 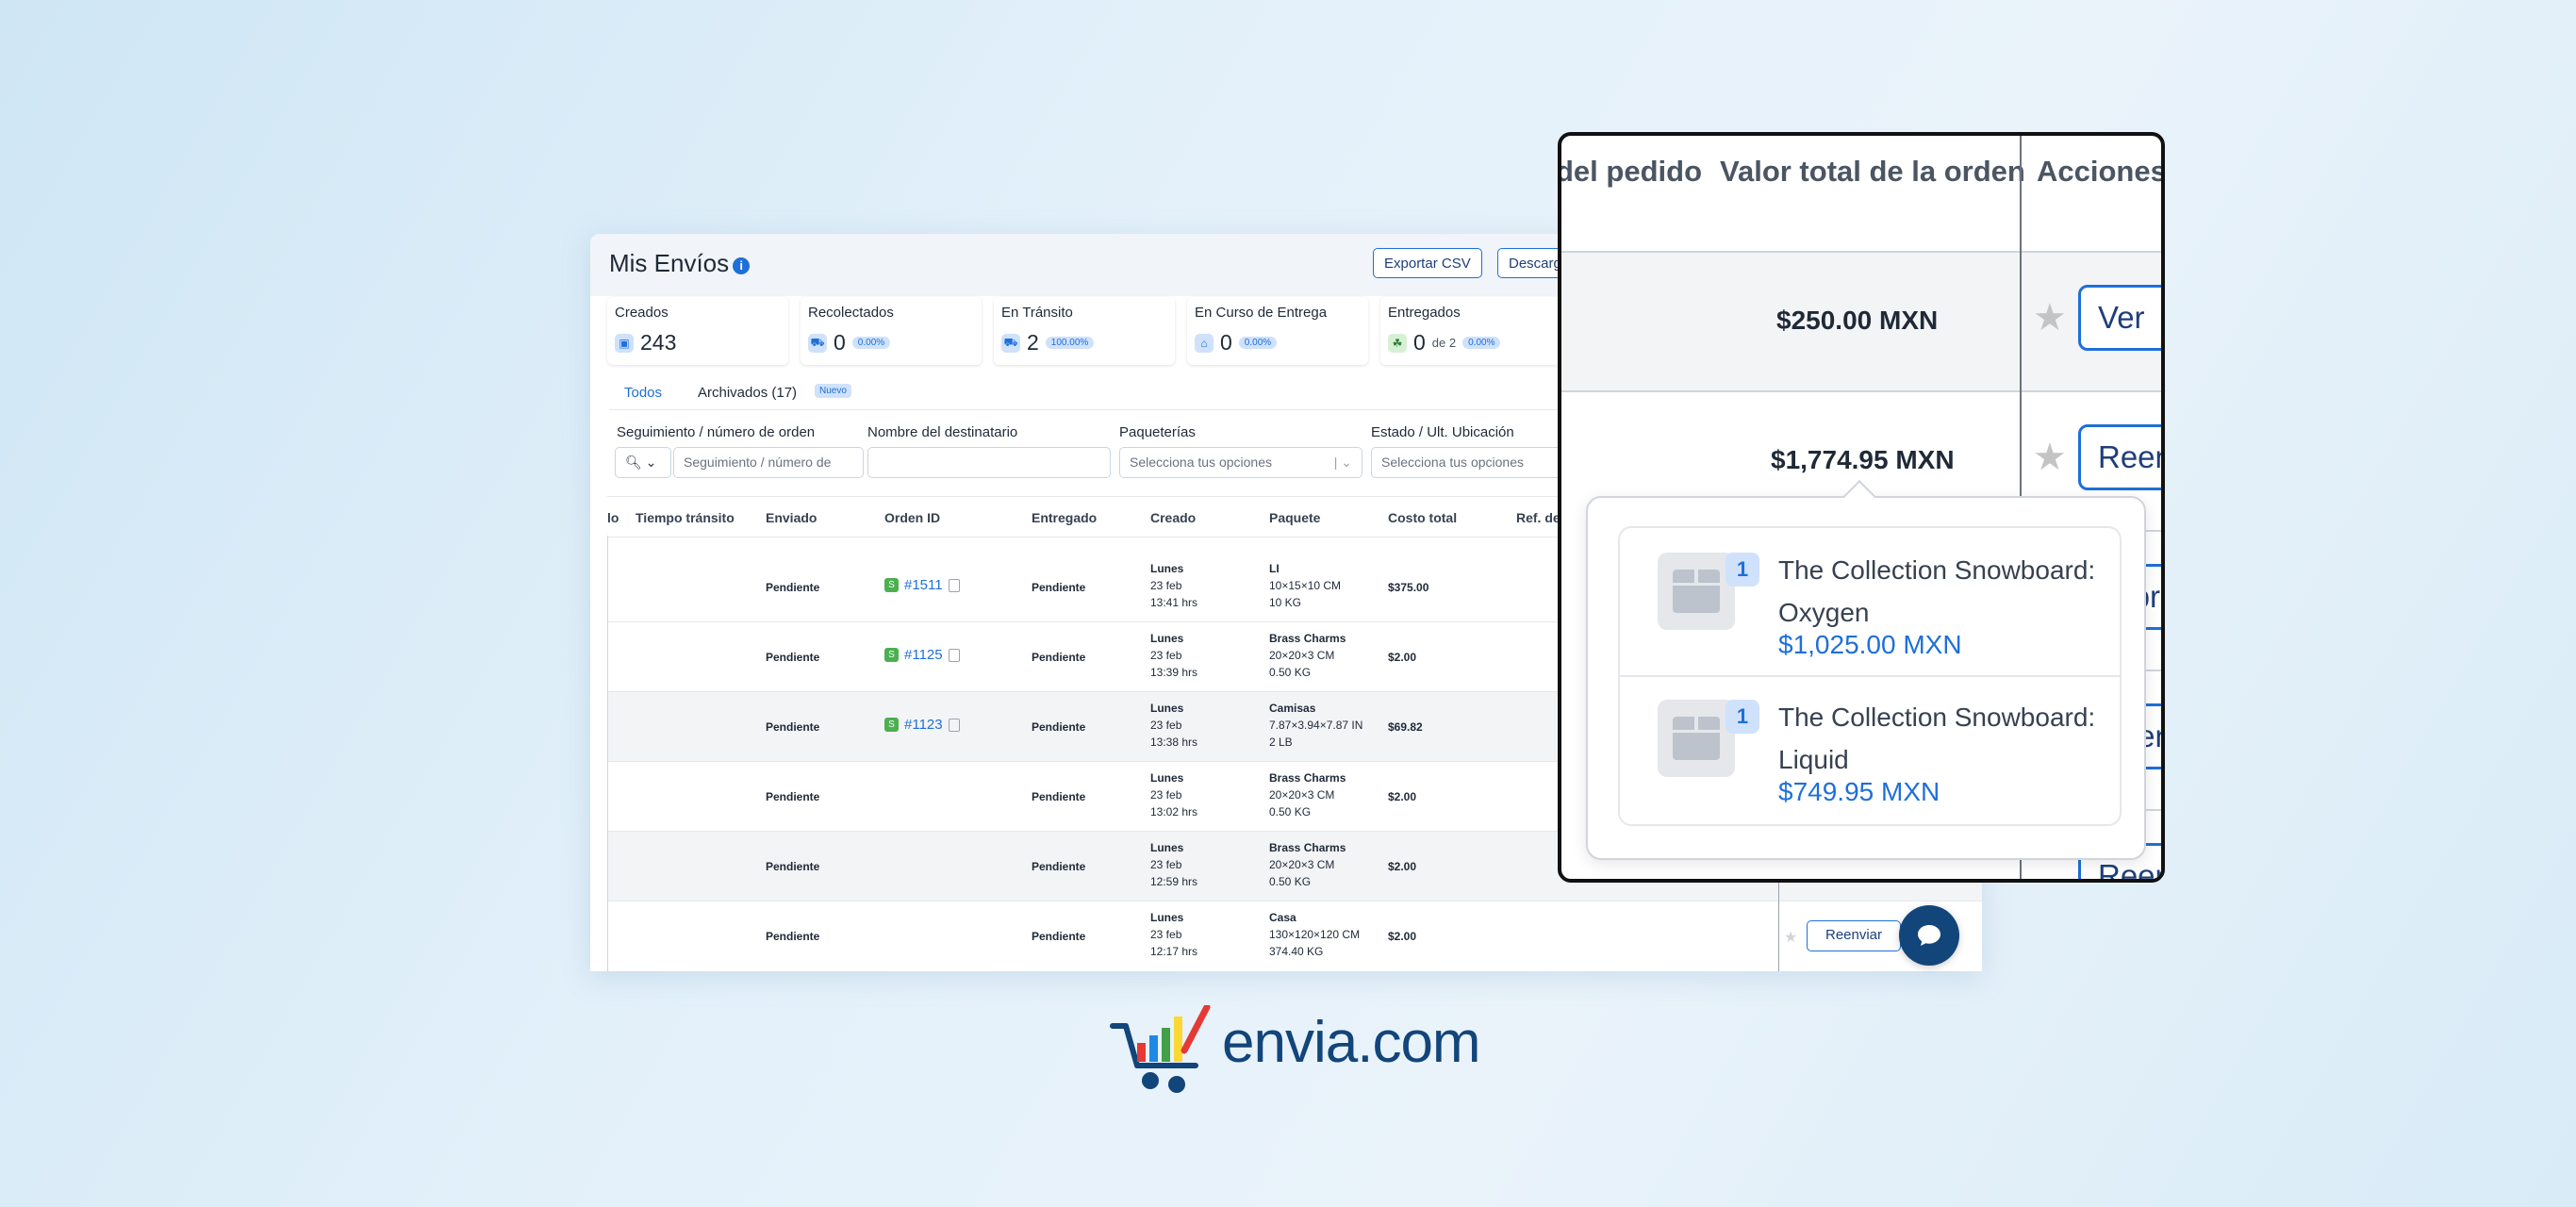 What do you see at coordinates (1010, 343) in the screenshot?
I see `truck-icon: ⛟` at bounding box center [1010, 343].